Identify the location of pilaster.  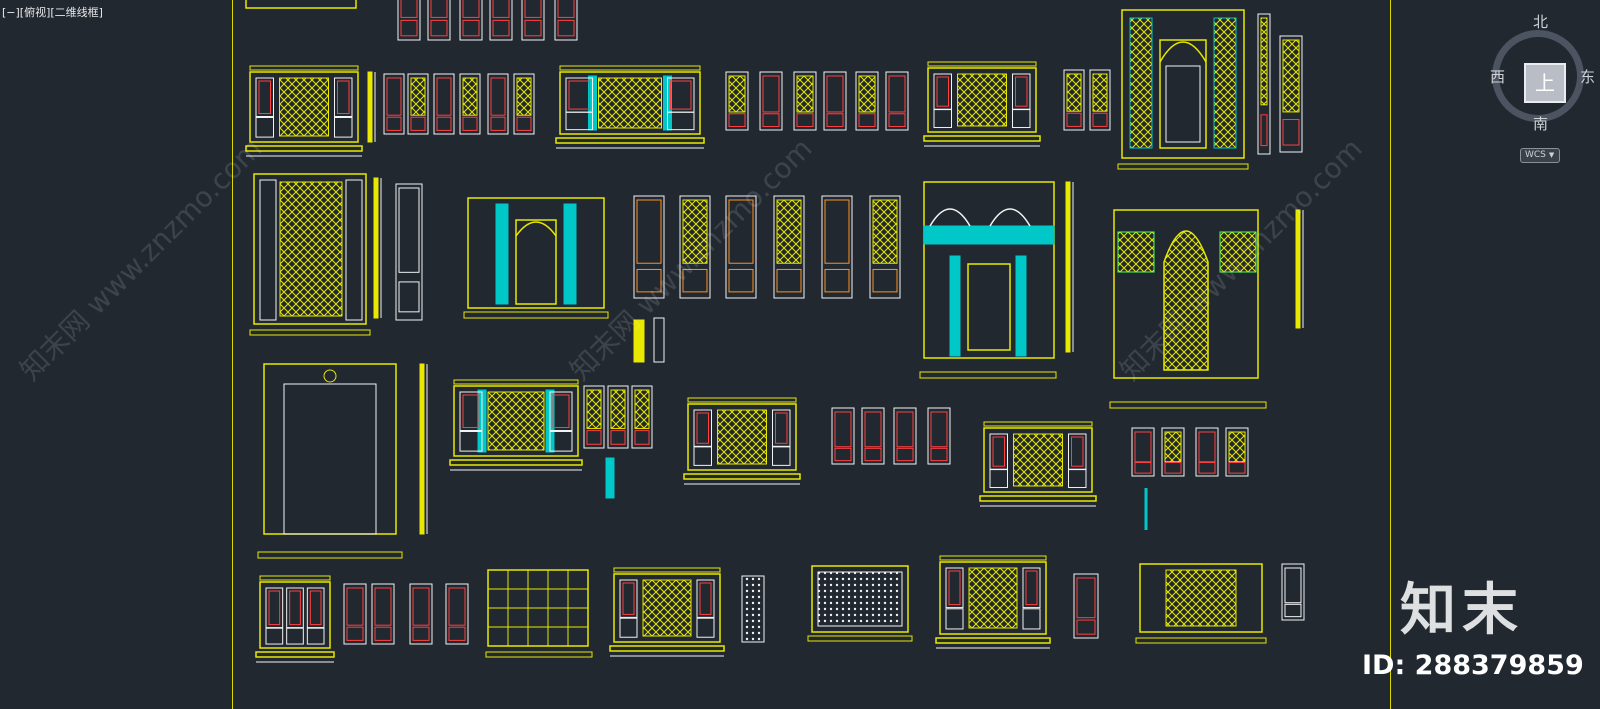
(955, 306).